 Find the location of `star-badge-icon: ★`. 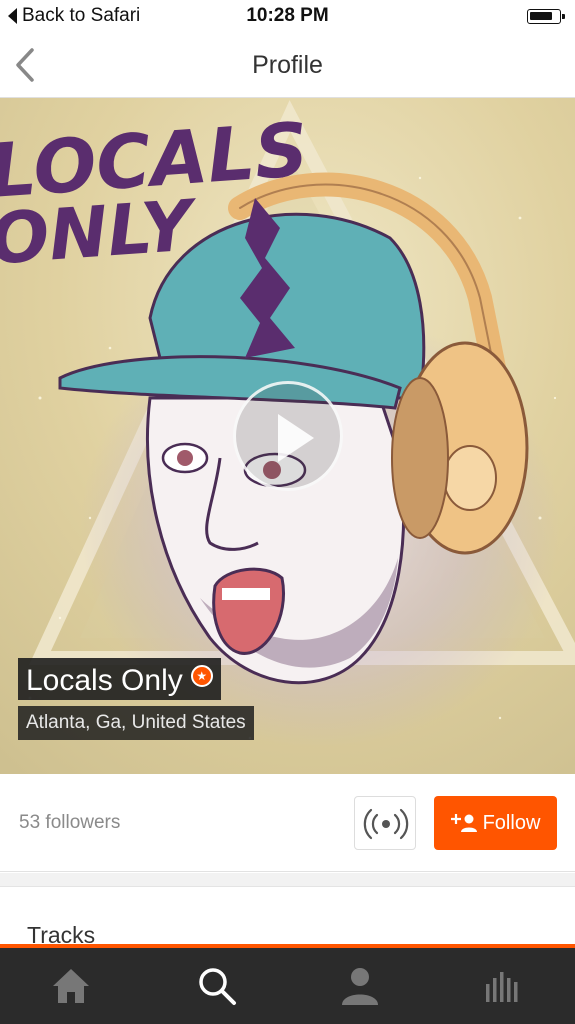

star-badge-icon: ★ is located at coordinates (201, 675).